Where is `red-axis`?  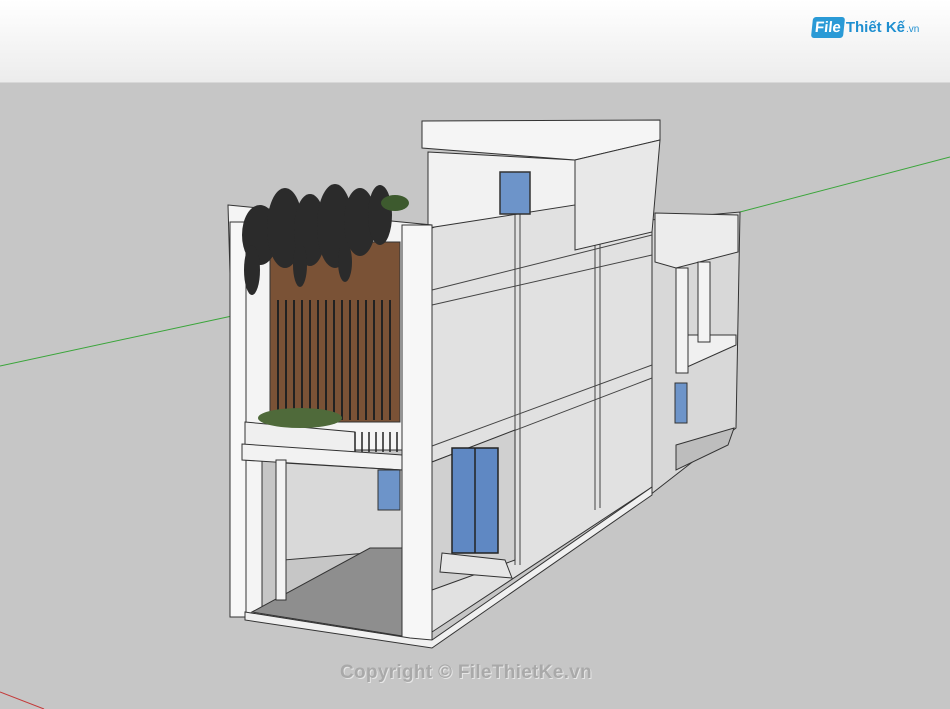
red-axis is located at coordinates (22, 700).